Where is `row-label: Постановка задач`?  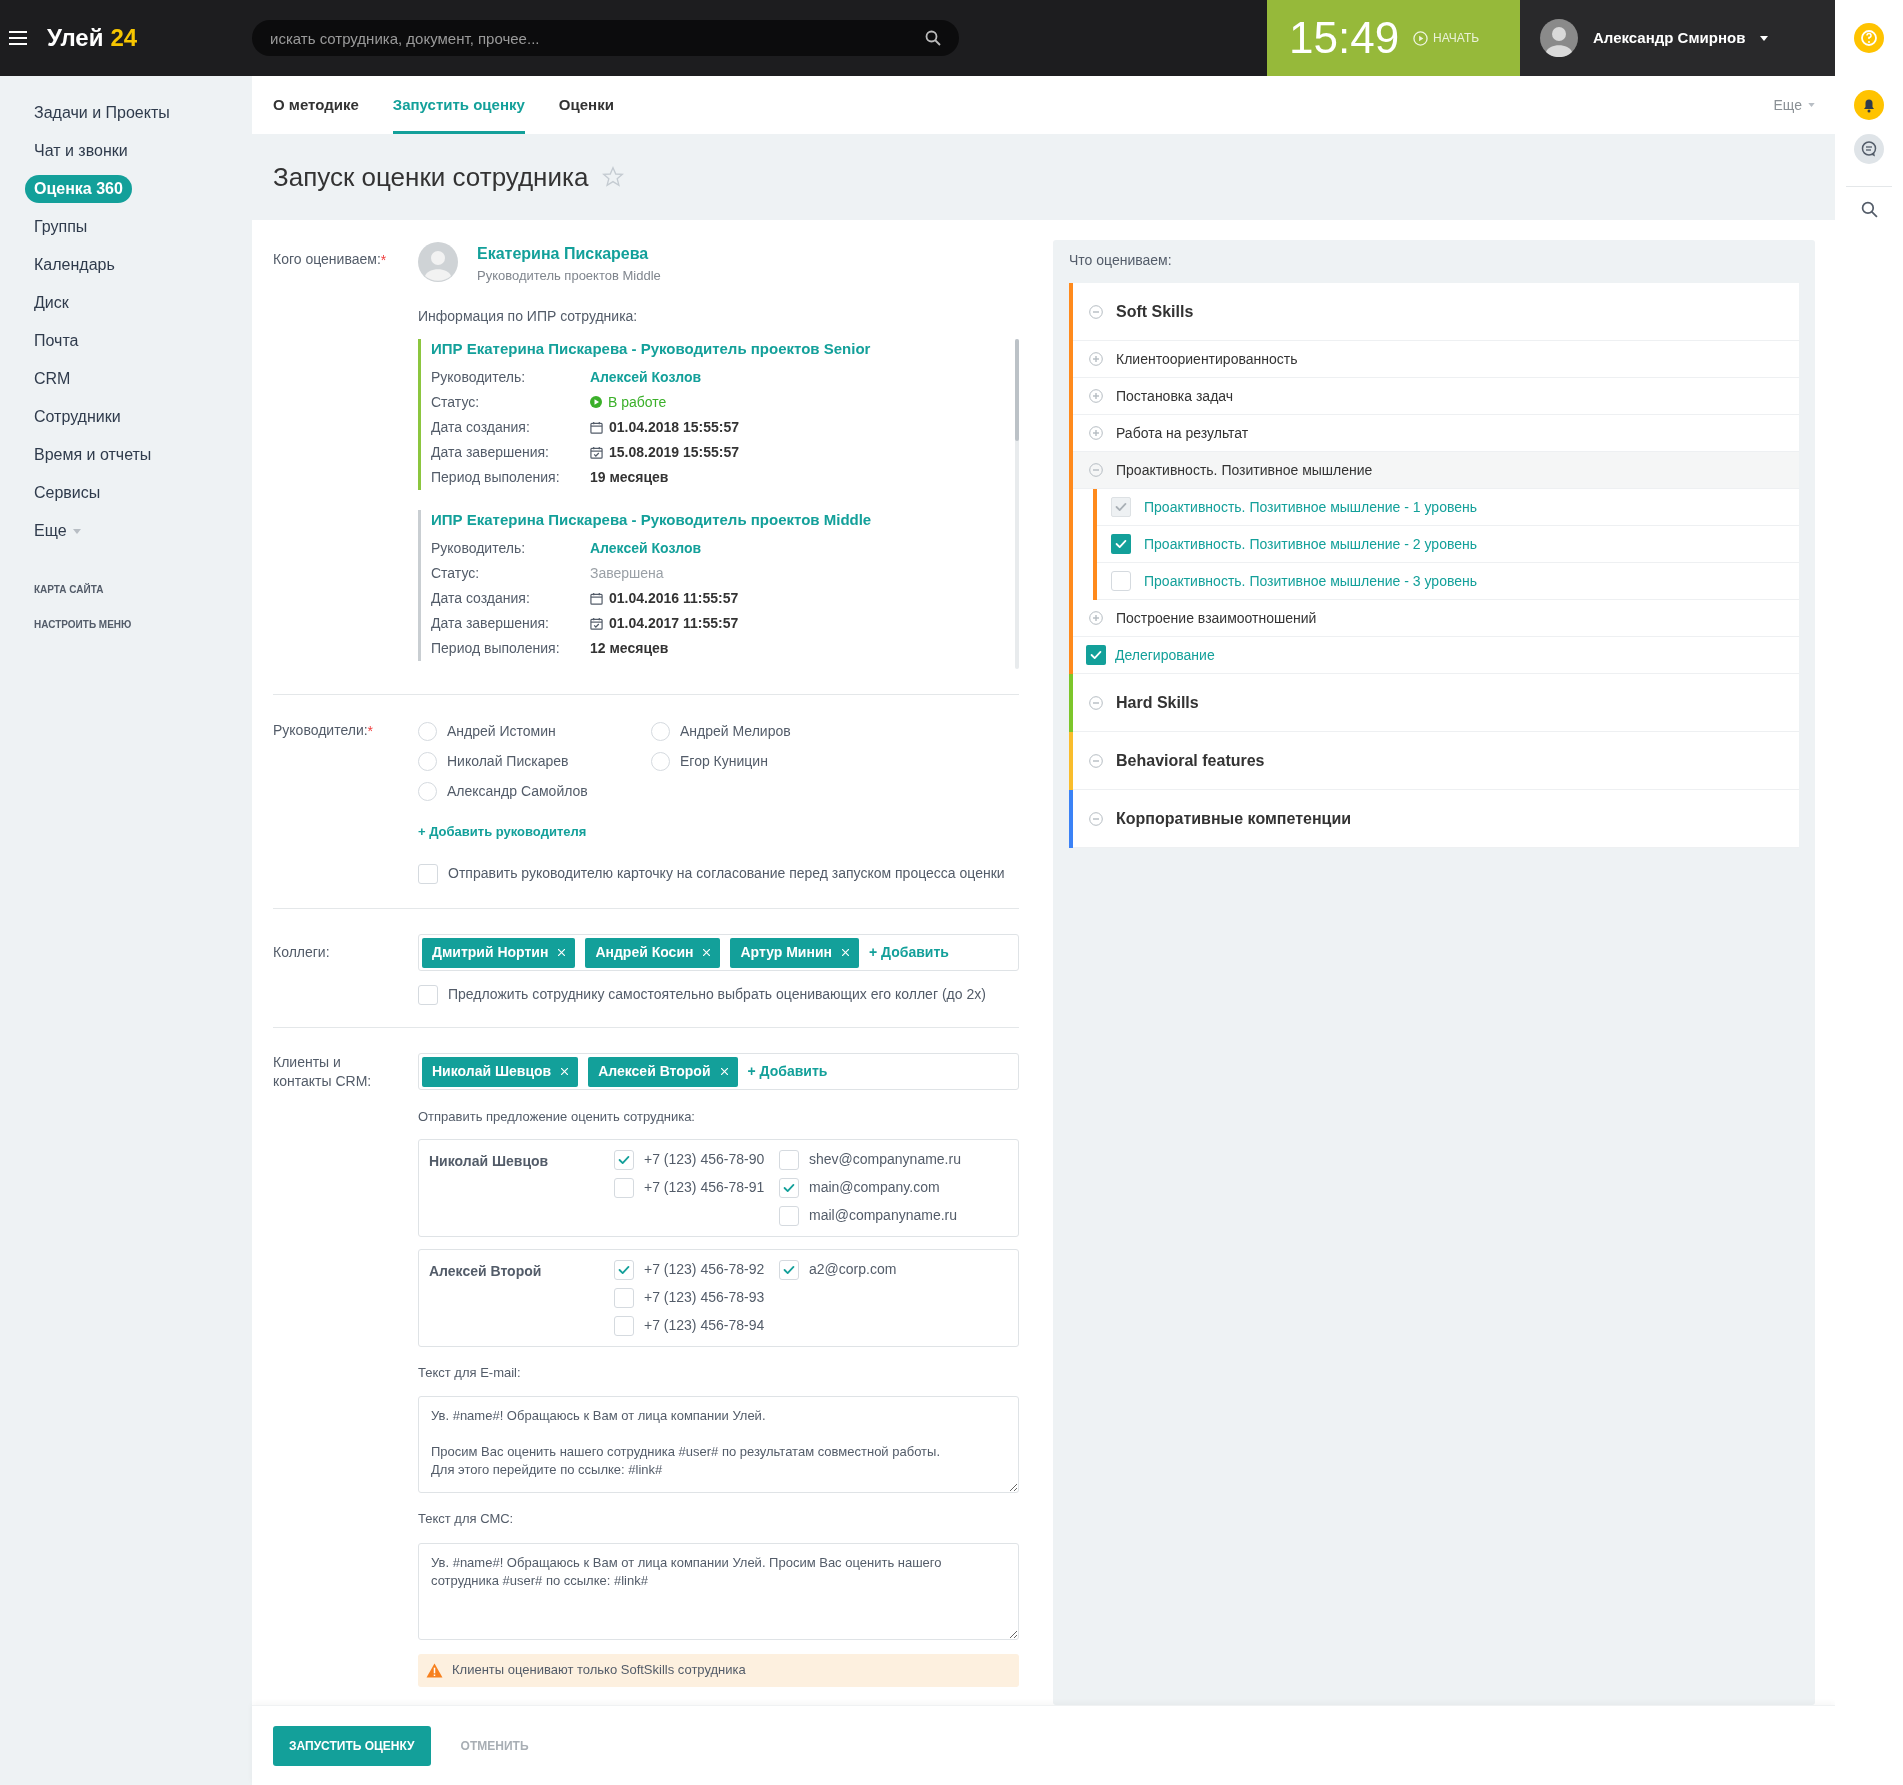 row-label: Постановка задач is located at coordinates (1175, 396).